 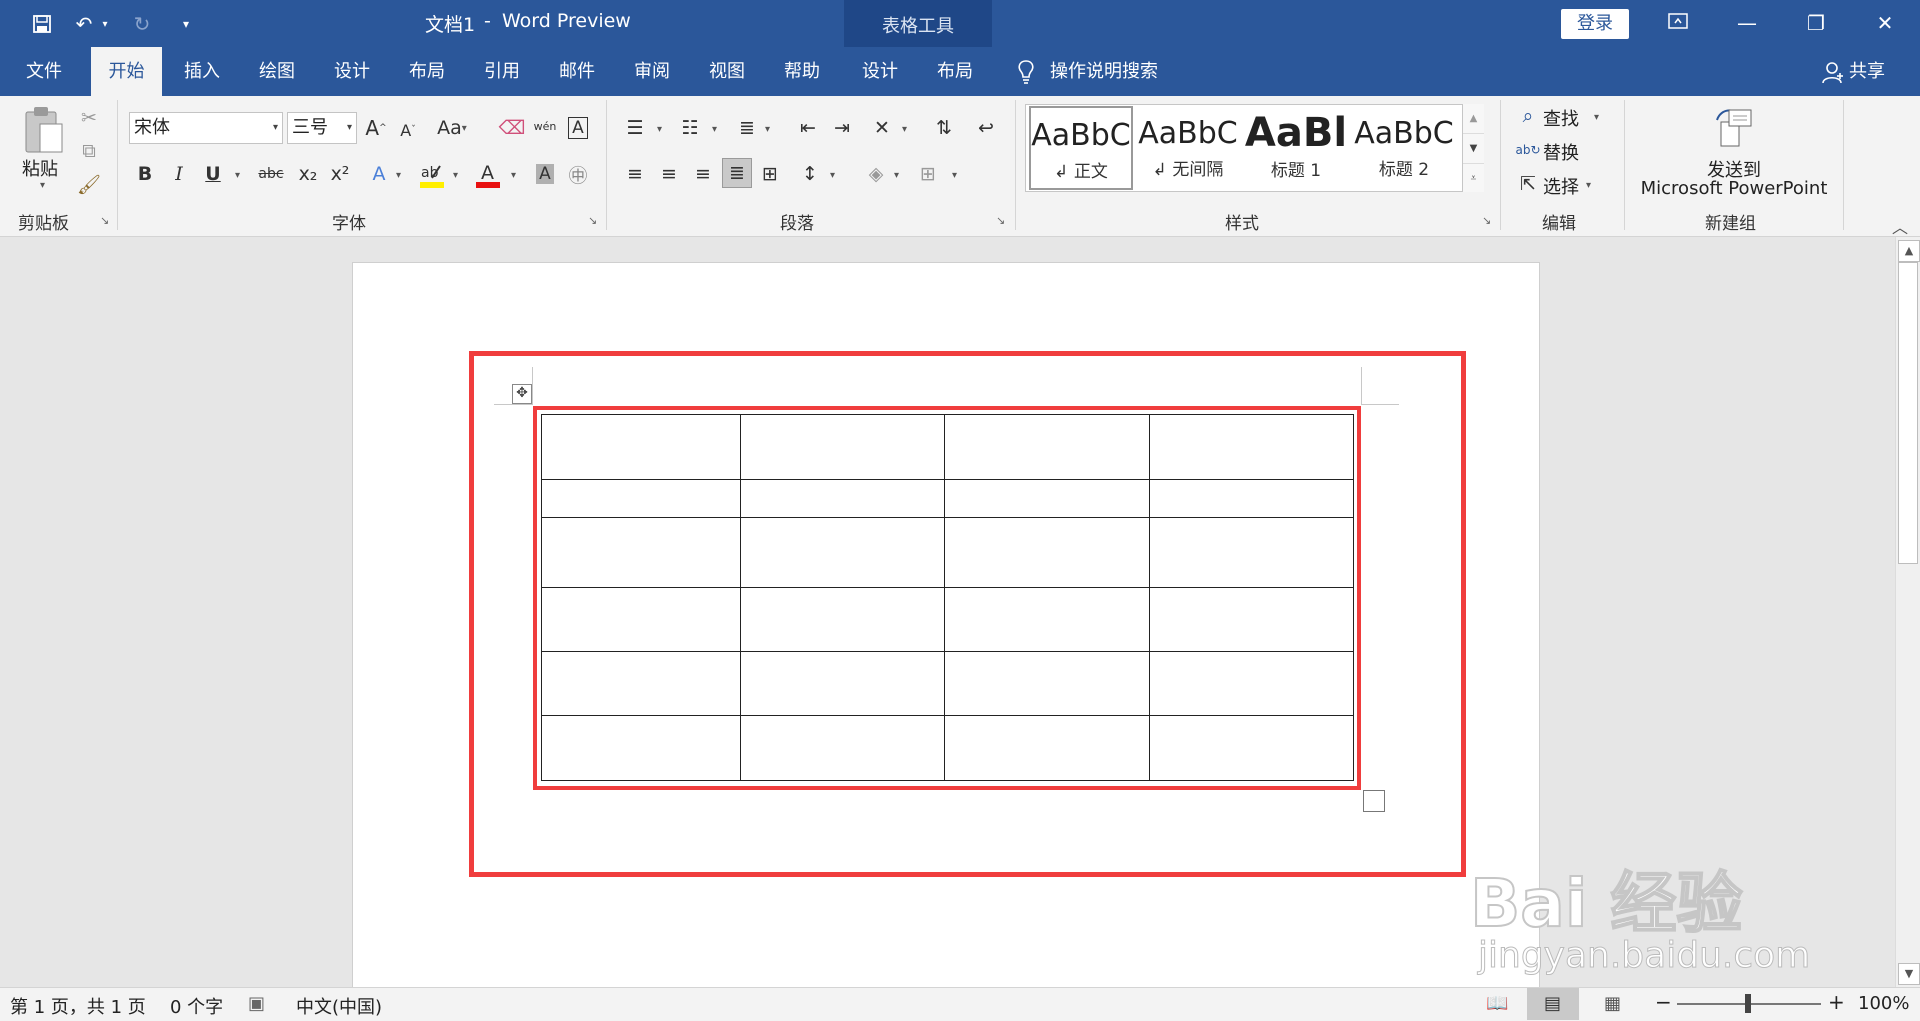 I want to click on justify-icon: ≣, so click(x=737, y=173).